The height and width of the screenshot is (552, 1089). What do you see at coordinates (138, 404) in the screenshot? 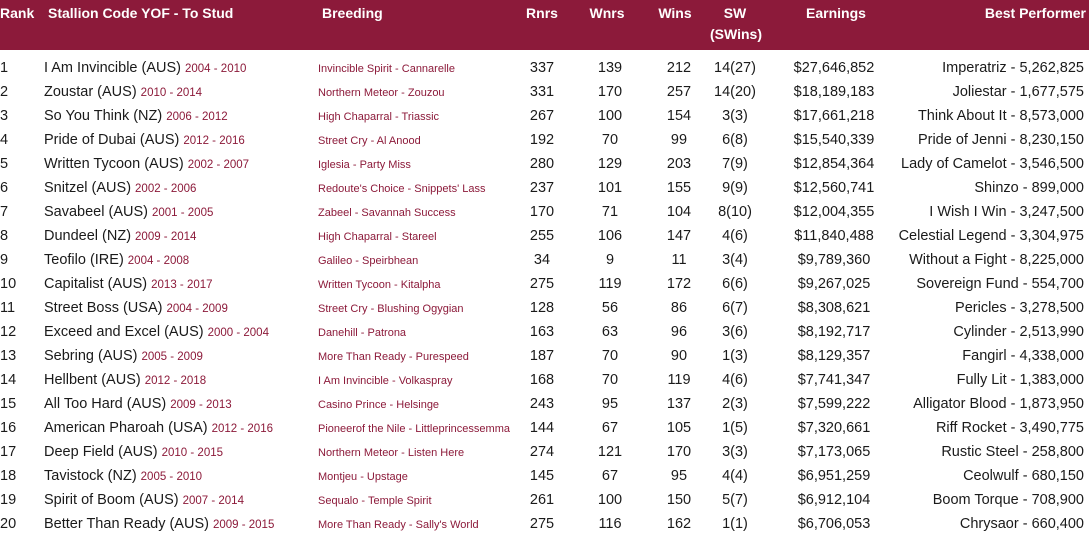
I see `stallion-cell: All Too Hard (AUS) 2009 - 2013` at bounding box center [138, 404].